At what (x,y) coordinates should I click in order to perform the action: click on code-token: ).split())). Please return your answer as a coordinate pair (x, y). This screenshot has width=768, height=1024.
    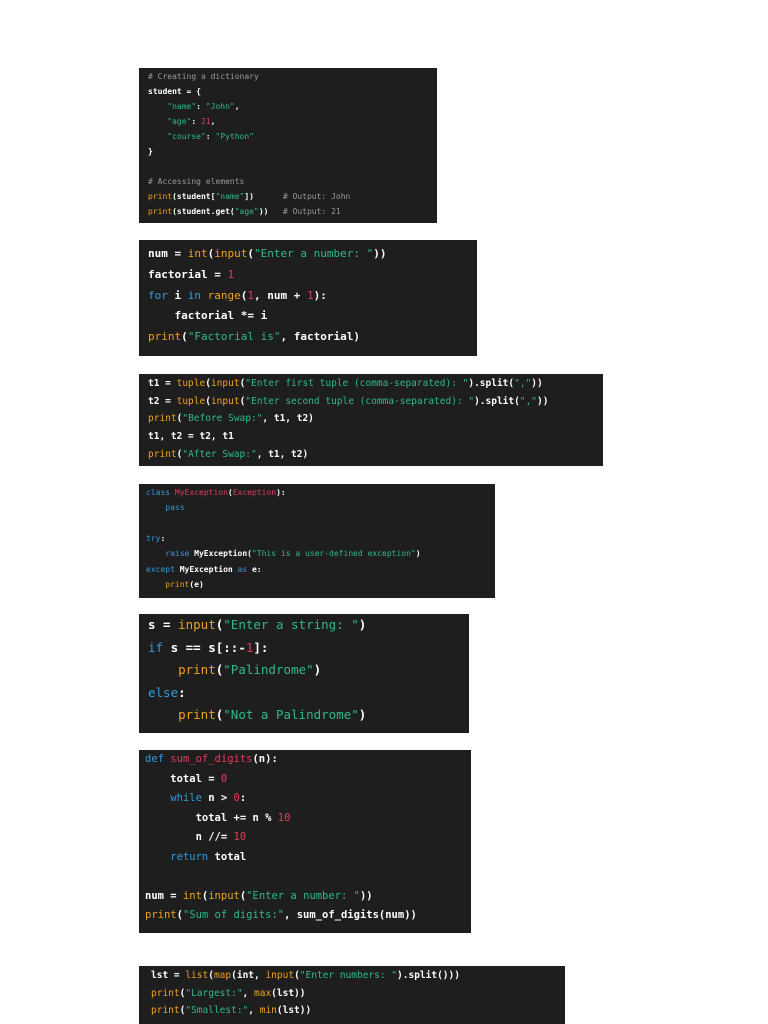
    Looking at the image, I should click on (428, 975).